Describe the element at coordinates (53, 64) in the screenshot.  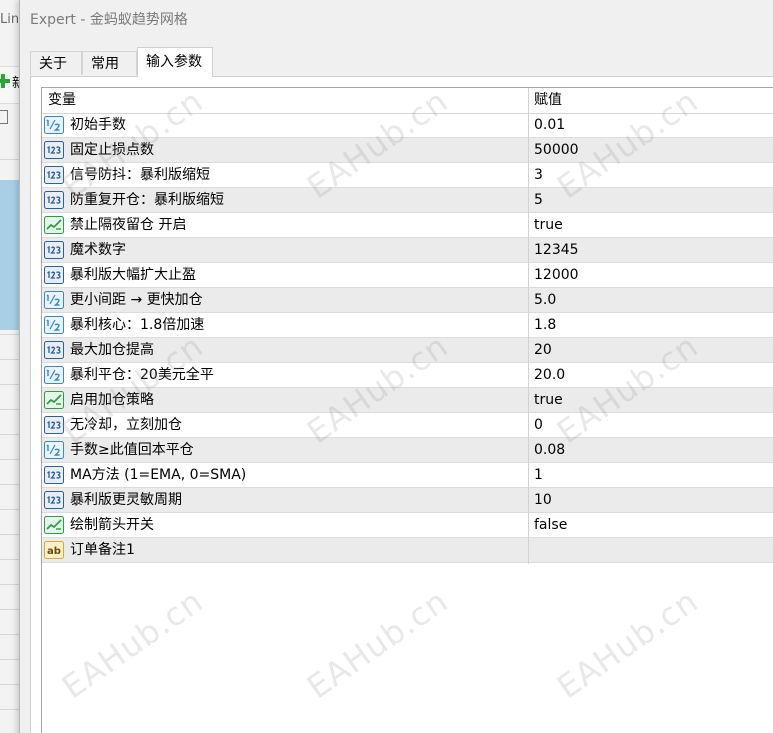
I see `tab-about-label: 关于` at that location.